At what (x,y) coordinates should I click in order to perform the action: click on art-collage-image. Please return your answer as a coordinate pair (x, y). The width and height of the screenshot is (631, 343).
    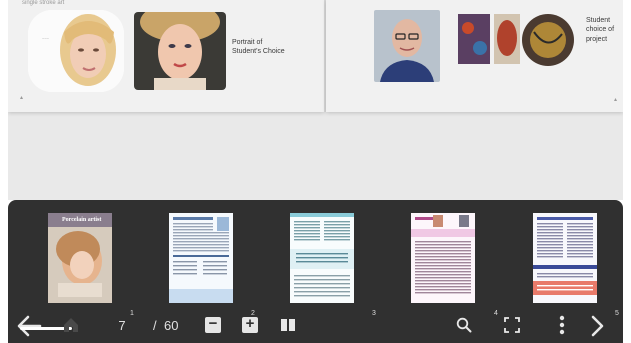
    Looking at the image, I should click on (518, 40).